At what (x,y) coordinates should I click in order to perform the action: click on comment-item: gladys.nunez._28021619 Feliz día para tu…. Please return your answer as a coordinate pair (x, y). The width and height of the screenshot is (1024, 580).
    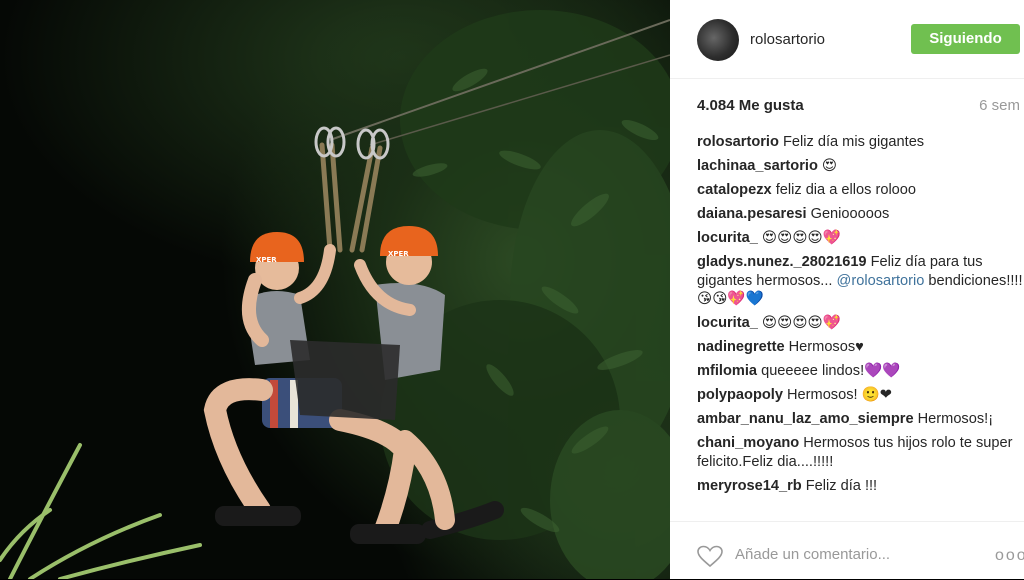
    Looking at the image, I should click on (860, 281).